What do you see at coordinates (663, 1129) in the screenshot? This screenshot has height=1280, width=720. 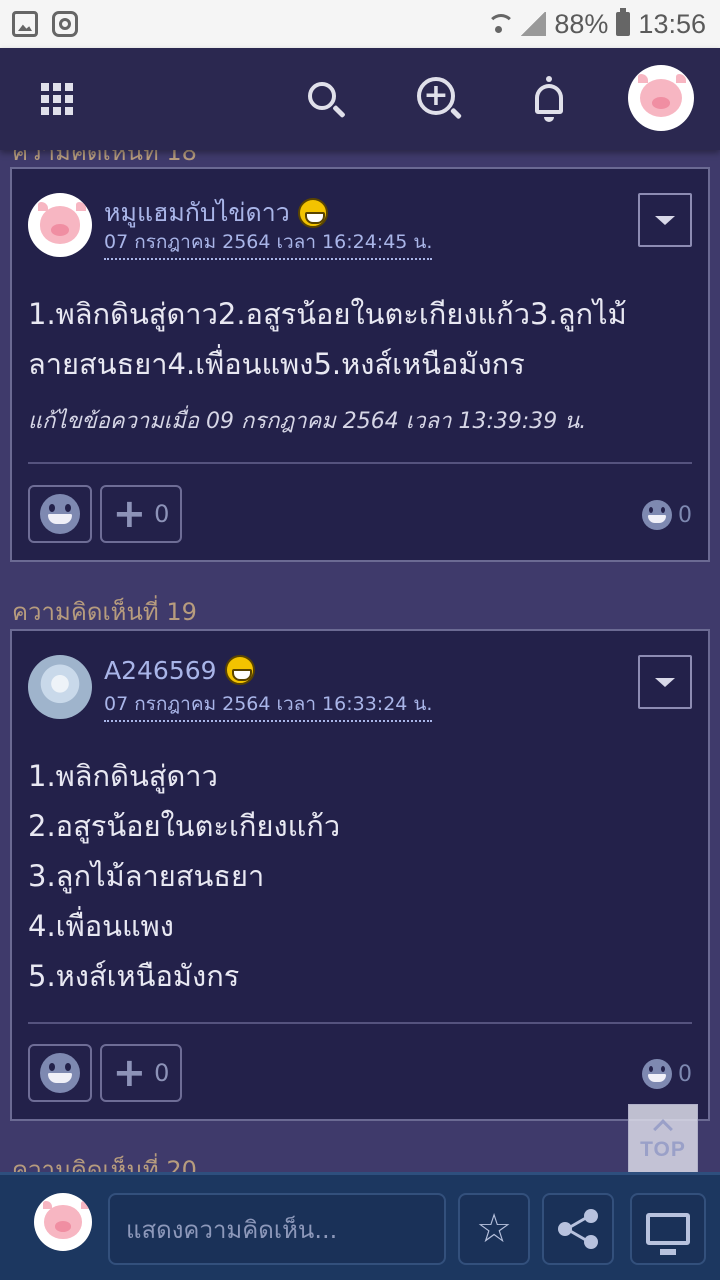 I see `chevron-up-icon` at bounding box center [663, 1129].